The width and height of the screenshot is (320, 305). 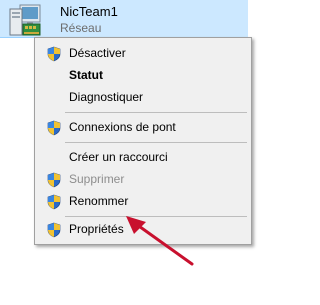 I want to click on menu-item-creer-raccourci: Créer un raccourci, so click(x=143, y=158).